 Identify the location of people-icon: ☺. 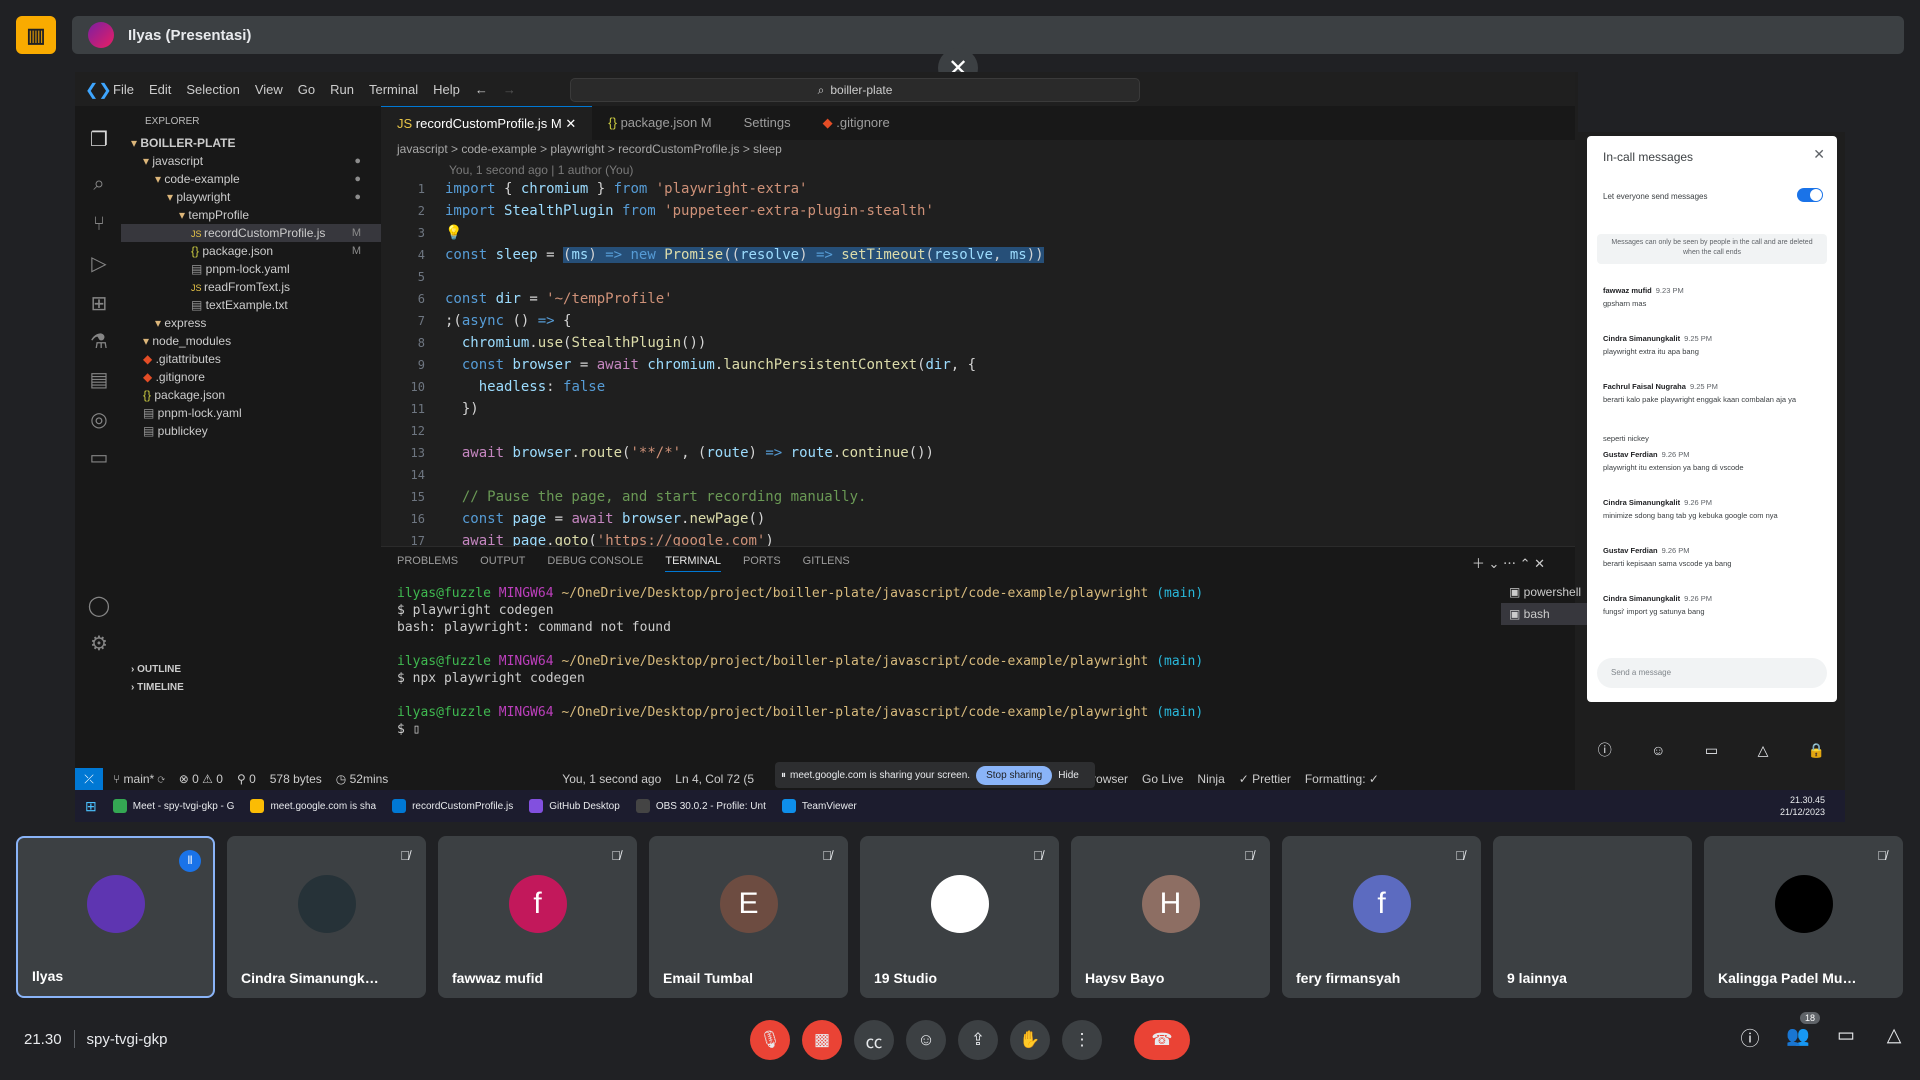
(1658, 750).